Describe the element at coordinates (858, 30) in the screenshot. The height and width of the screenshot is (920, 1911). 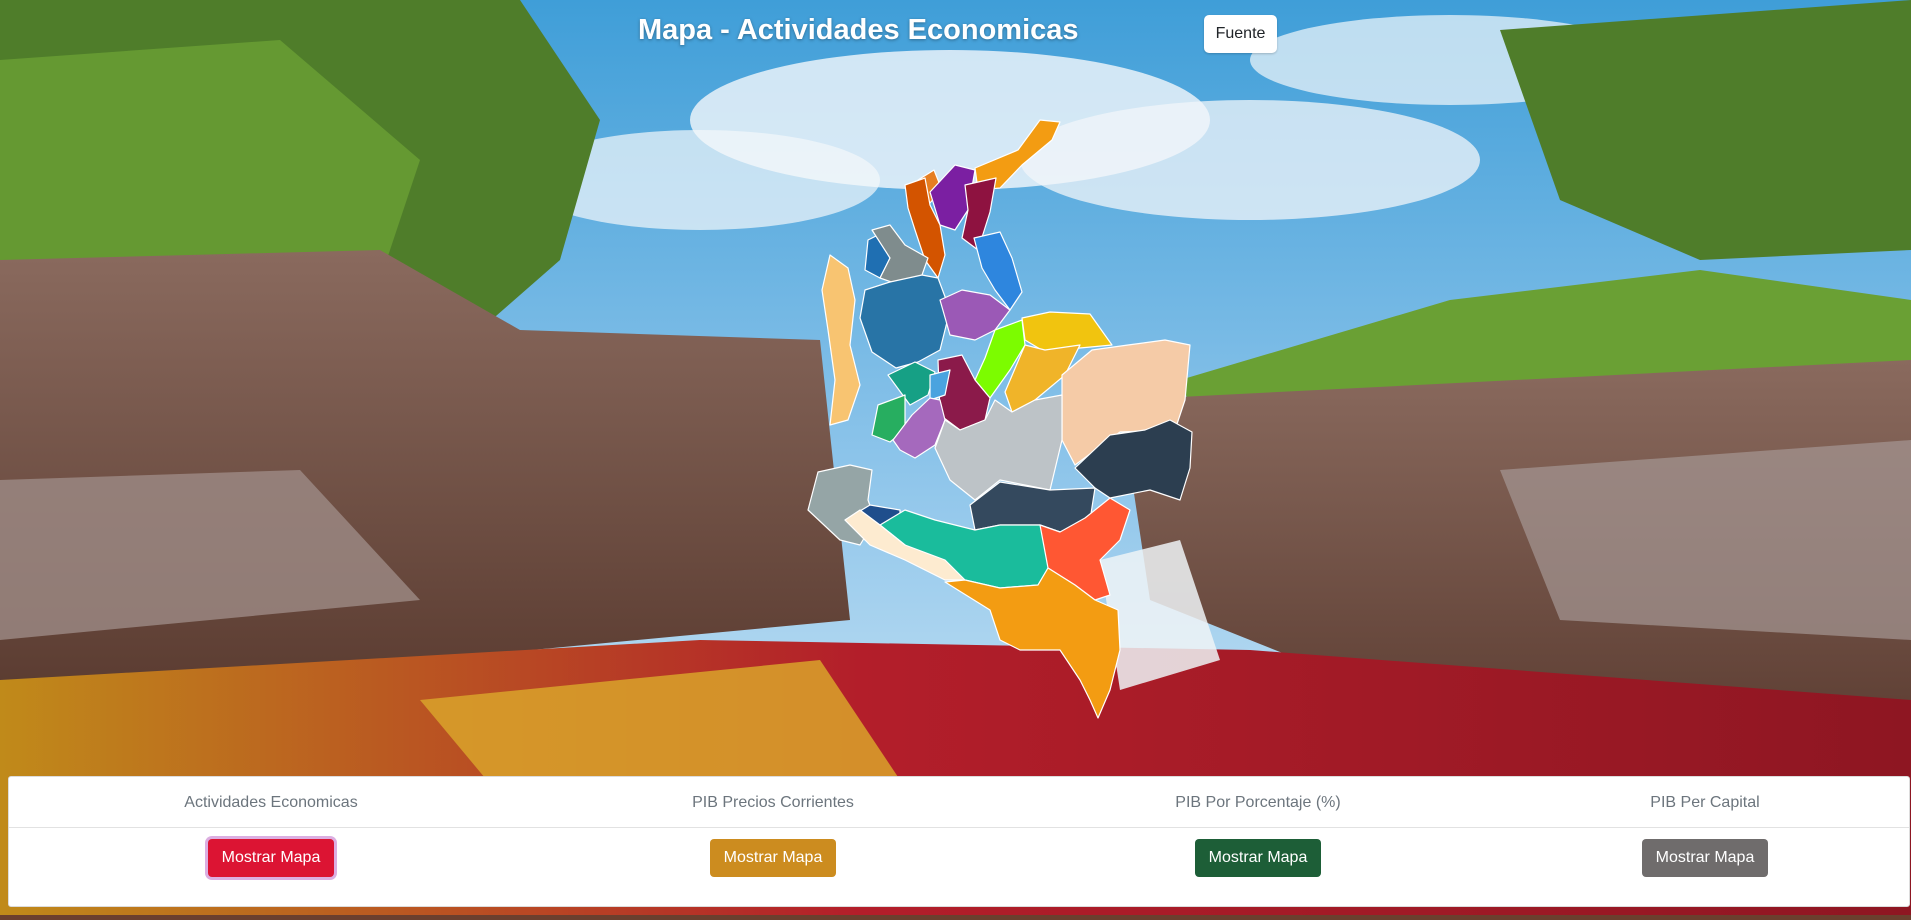
I see `page-title: Mapa - Actividades Economicas` at that location.